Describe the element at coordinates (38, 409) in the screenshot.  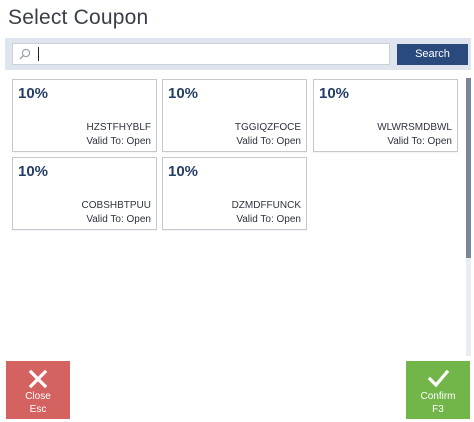
I see `close-shortcut: Esc` at that location.